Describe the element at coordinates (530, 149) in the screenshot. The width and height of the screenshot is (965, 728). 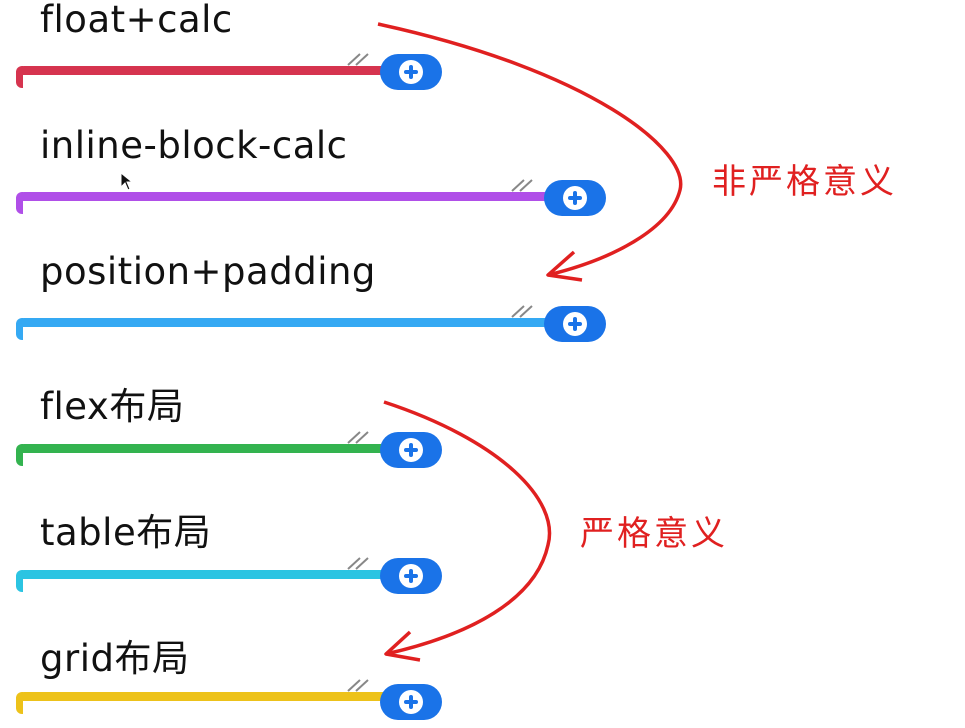
I see `non-strict-arrow` at that location.